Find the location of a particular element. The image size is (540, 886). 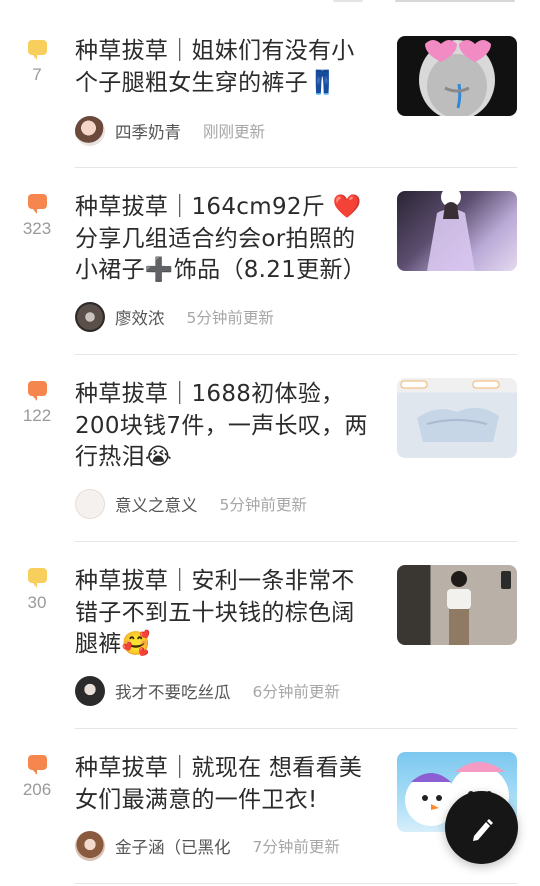

previous-thumbnail-edge is located at coordinates (455, 1).